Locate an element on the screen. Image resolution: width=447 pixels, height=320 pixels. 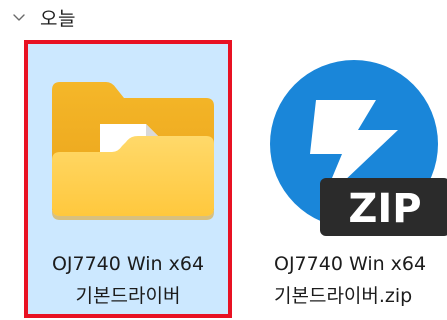
zip-badge-text: ZIP is located at coordinates (384, 209).